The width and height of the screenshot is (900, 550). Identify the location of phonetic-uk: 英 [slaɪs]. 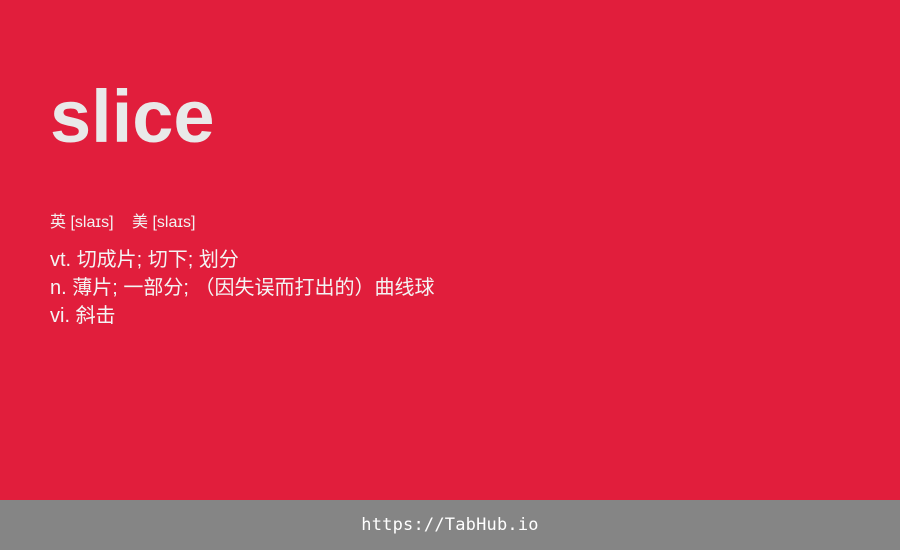
(82, 223).